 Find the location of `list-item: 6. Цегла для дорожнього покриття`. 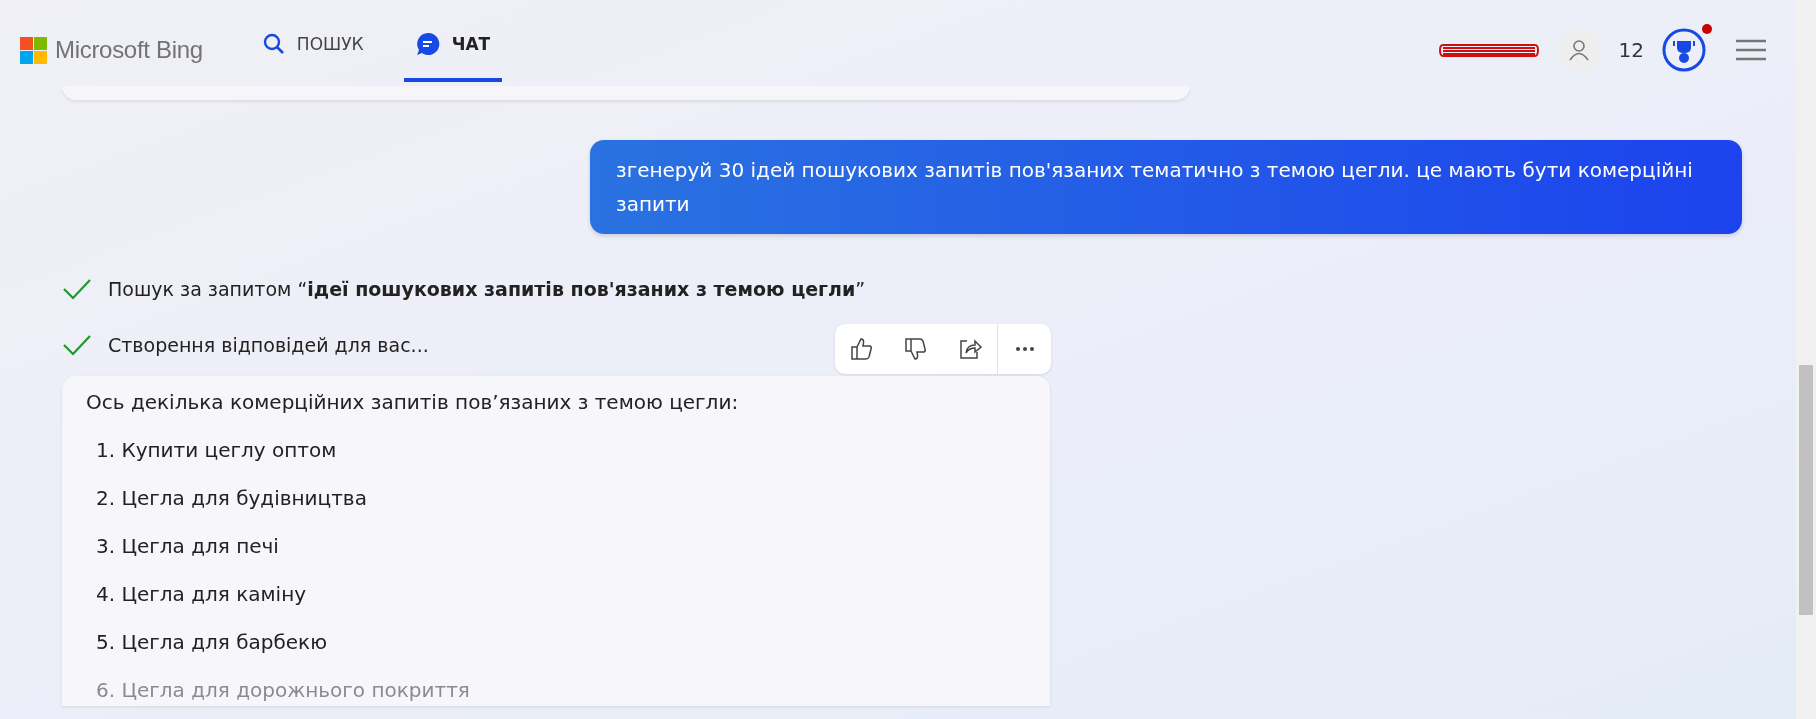

list-item: 6. Цегла для дорожнього покриття is located at coordinates (283, 690).